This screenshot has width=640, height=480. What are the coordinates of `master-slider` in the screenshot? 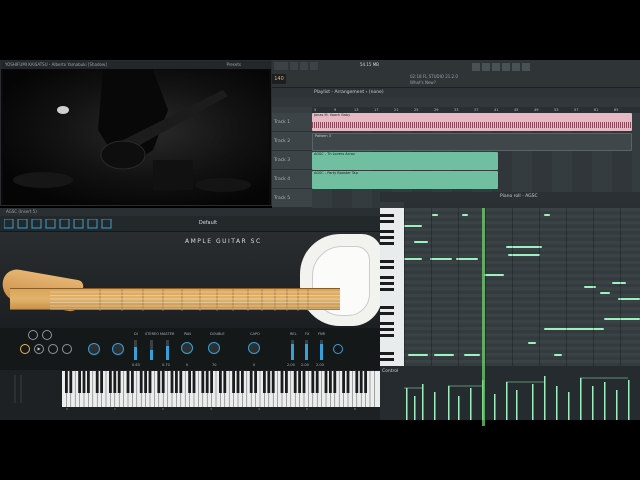 It's located at (167, 350).